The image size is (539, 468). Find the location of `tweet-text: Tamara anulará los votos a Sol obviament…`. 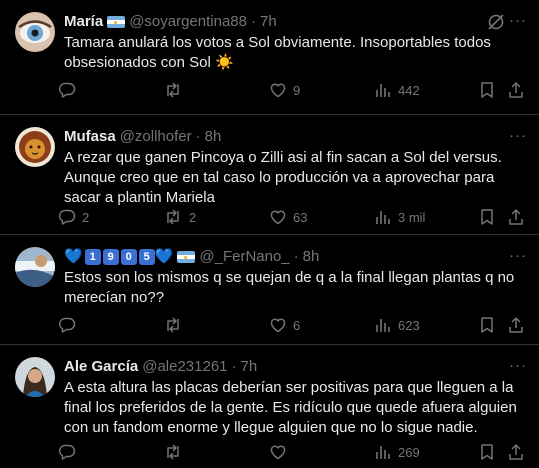

tweet-text: Tamara anulará los votos a Sol obviament… is located at coordinates (277, 52).